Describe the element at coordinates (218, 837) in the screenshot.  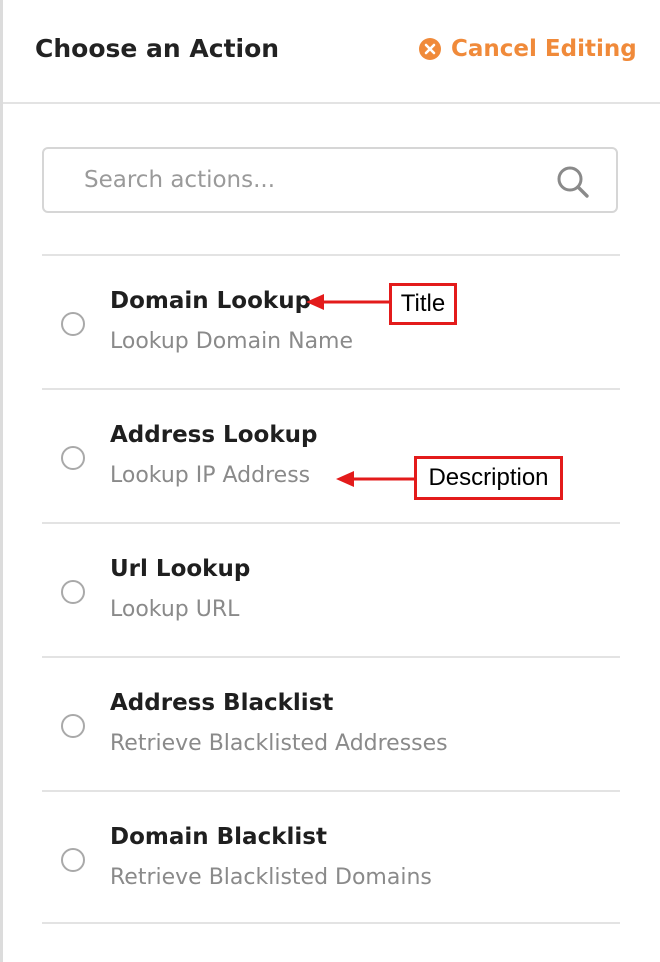
I see `action-title: Domain Blacklist` at that location.